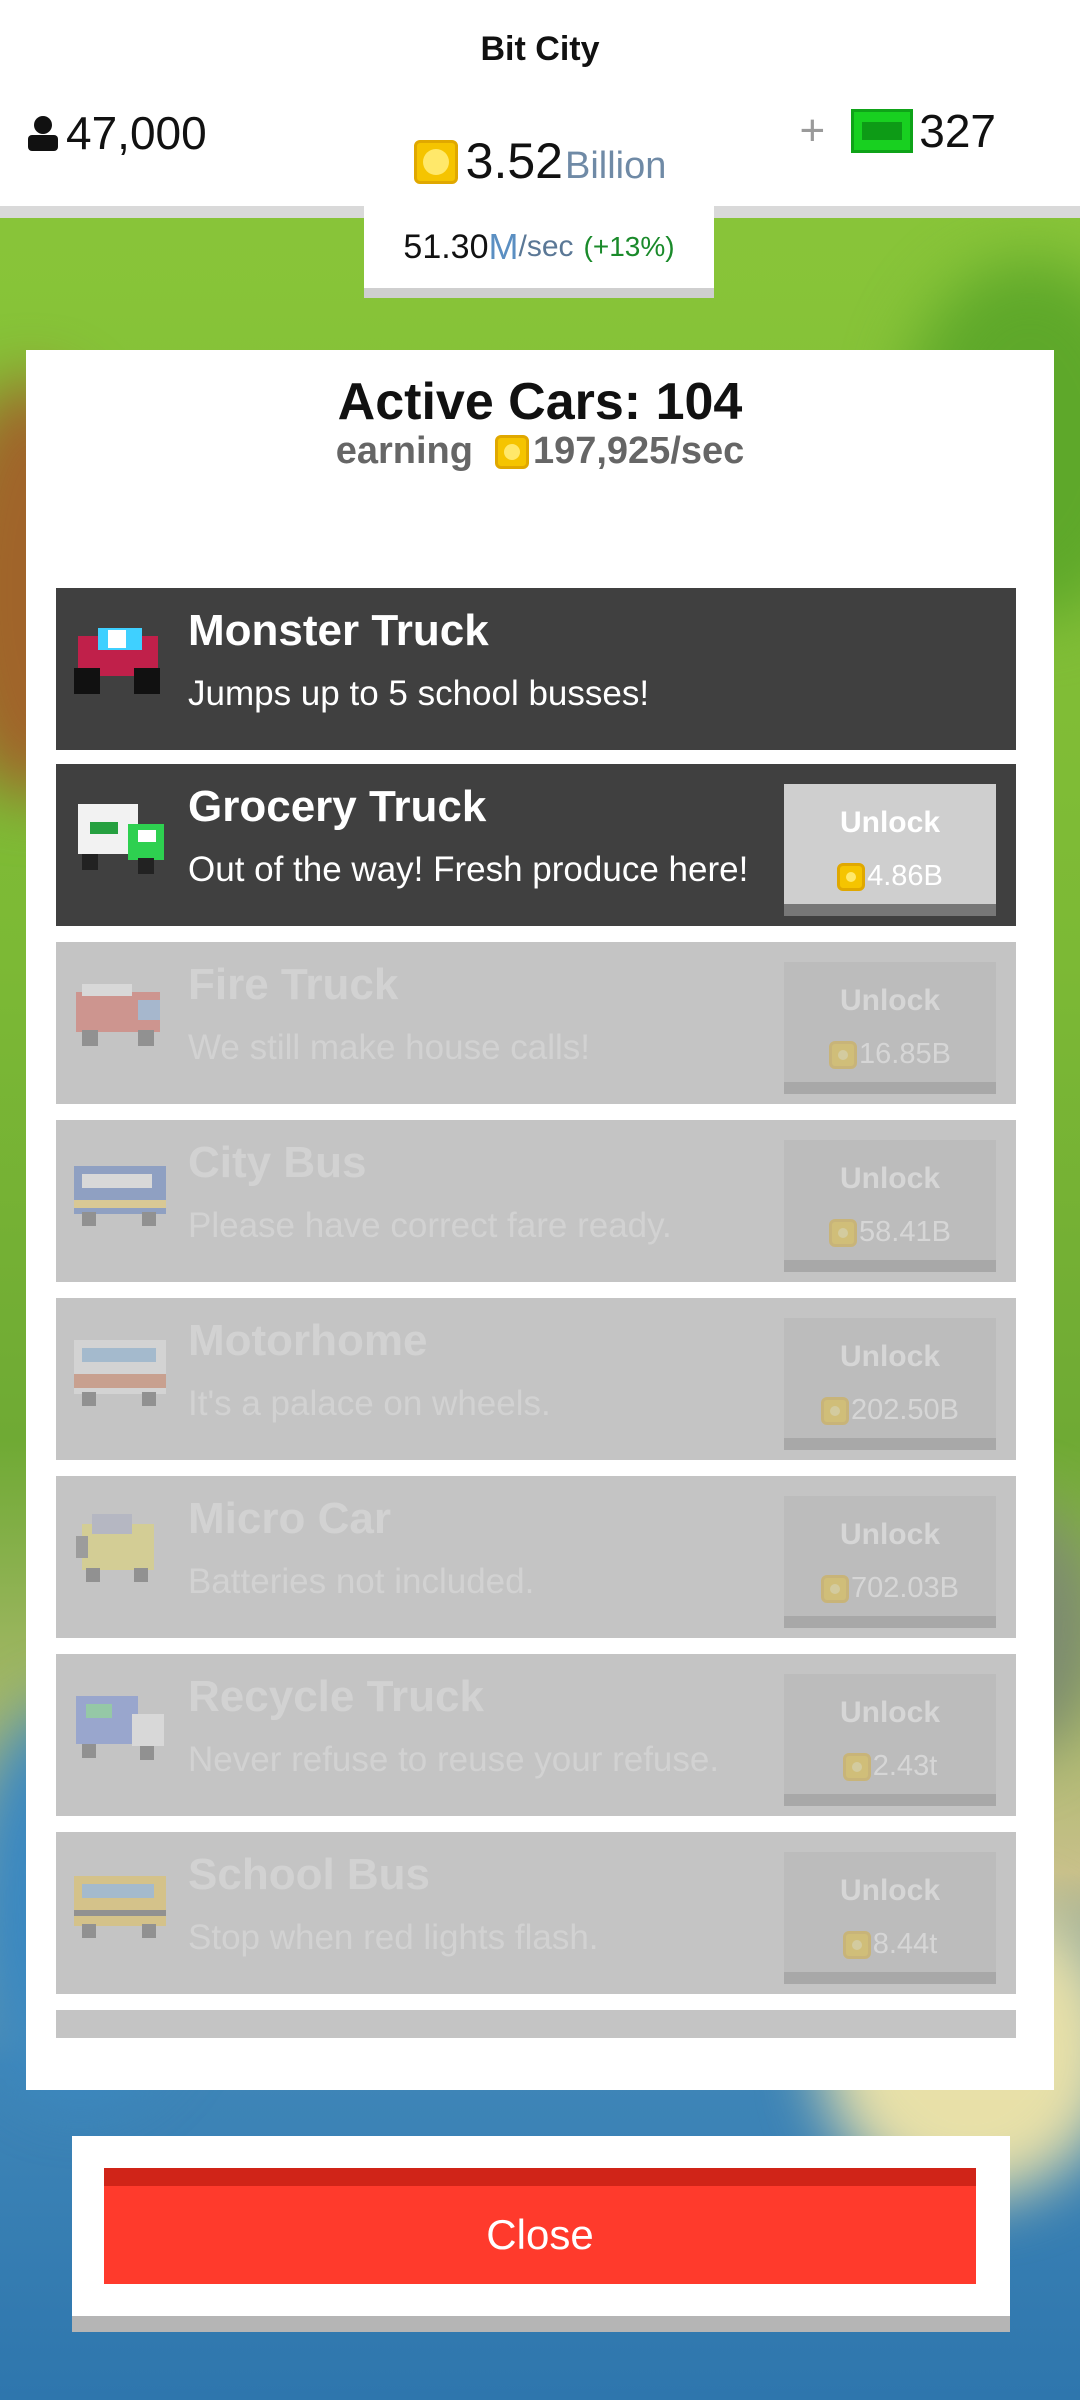 The image size is (1080, 2400). Describe the element at coordinates (638, 451) in the screenshot. I see `earning-value: 197,925/sec` at that location.